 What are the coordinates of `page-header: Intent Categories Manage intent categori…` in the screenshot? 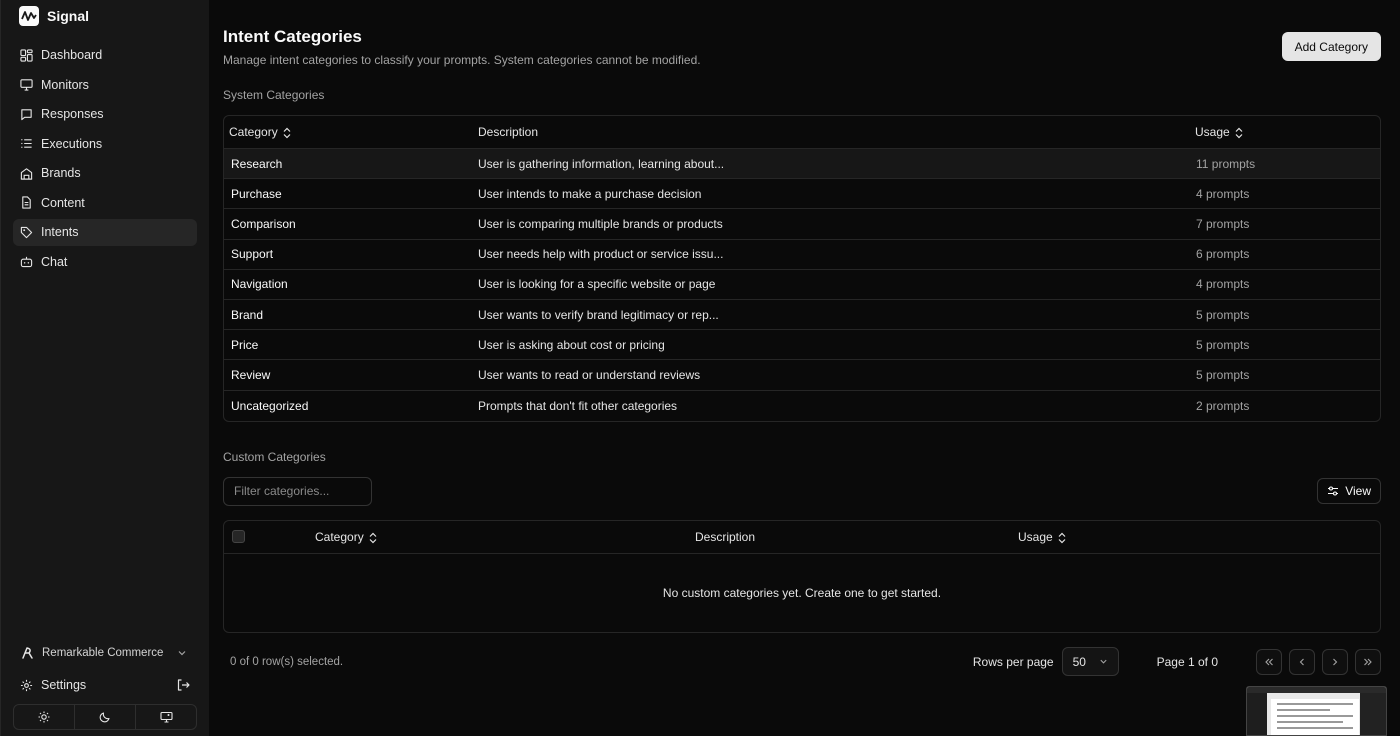 It's located at (802, 33).